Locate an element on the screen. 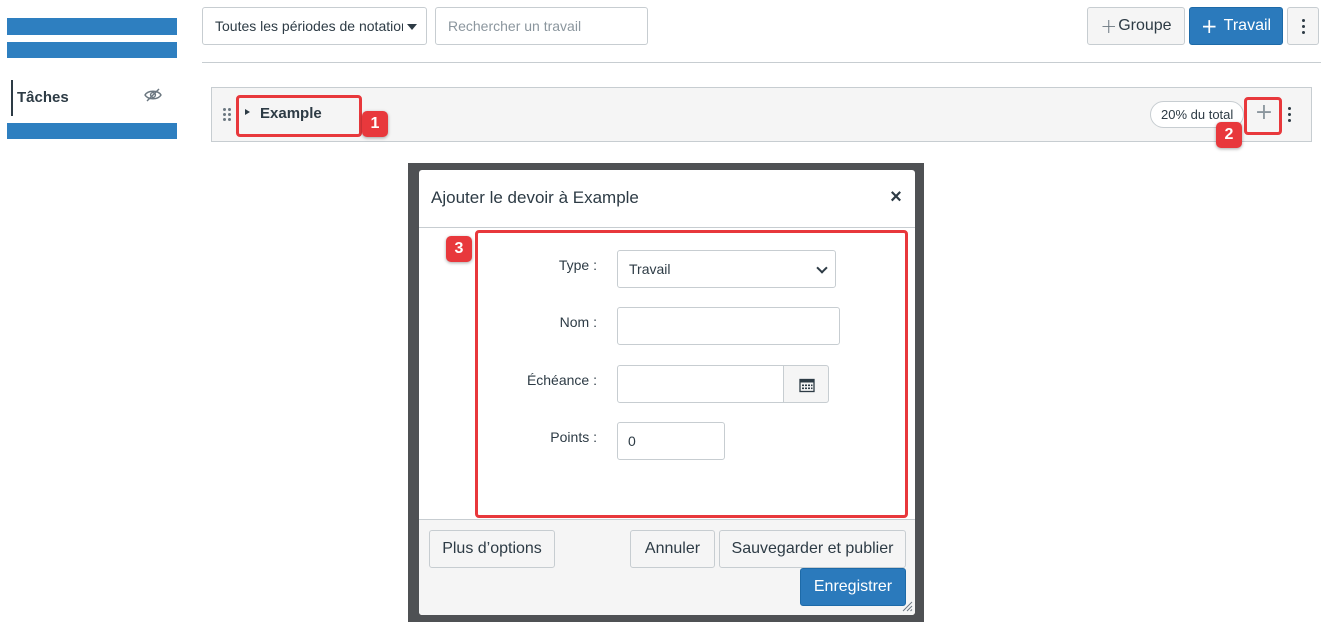 This screenshot has height=622, width=1332. resize-handle-icon is located at coordinates (907, 606).